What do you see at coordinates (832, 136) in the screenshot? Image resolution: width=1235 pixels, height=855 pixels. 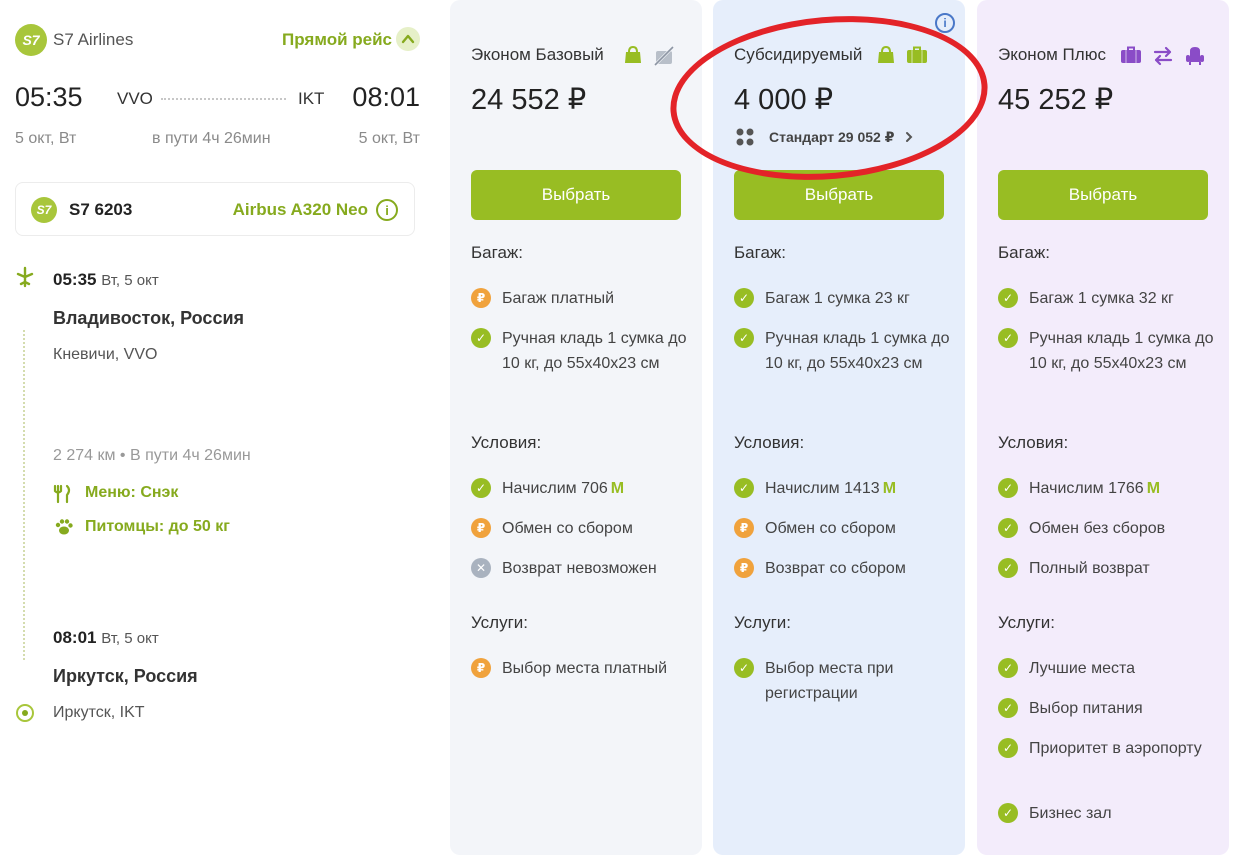 I see `standard-price: Стандарт 29 052 ₽` at bounding box center [832, 136].